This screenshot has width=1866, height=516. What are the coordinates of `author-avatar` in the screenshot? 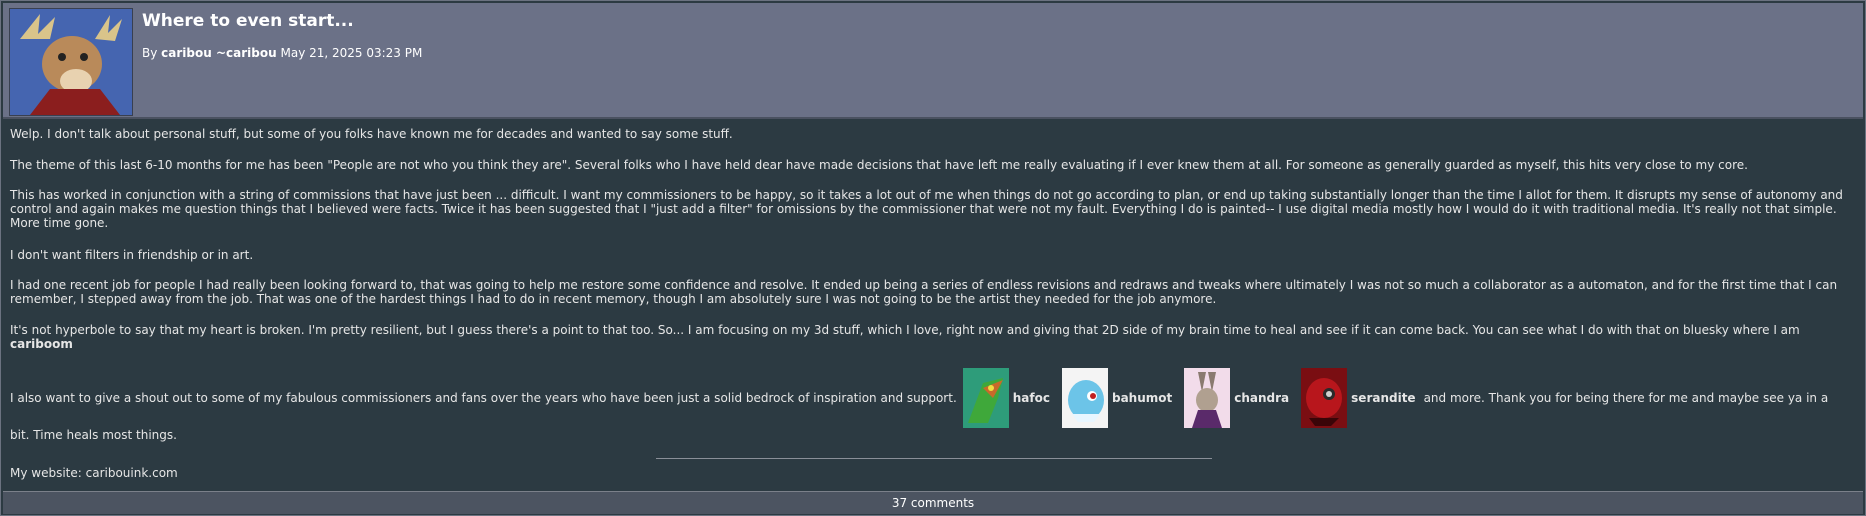 It's located at (71, 62).